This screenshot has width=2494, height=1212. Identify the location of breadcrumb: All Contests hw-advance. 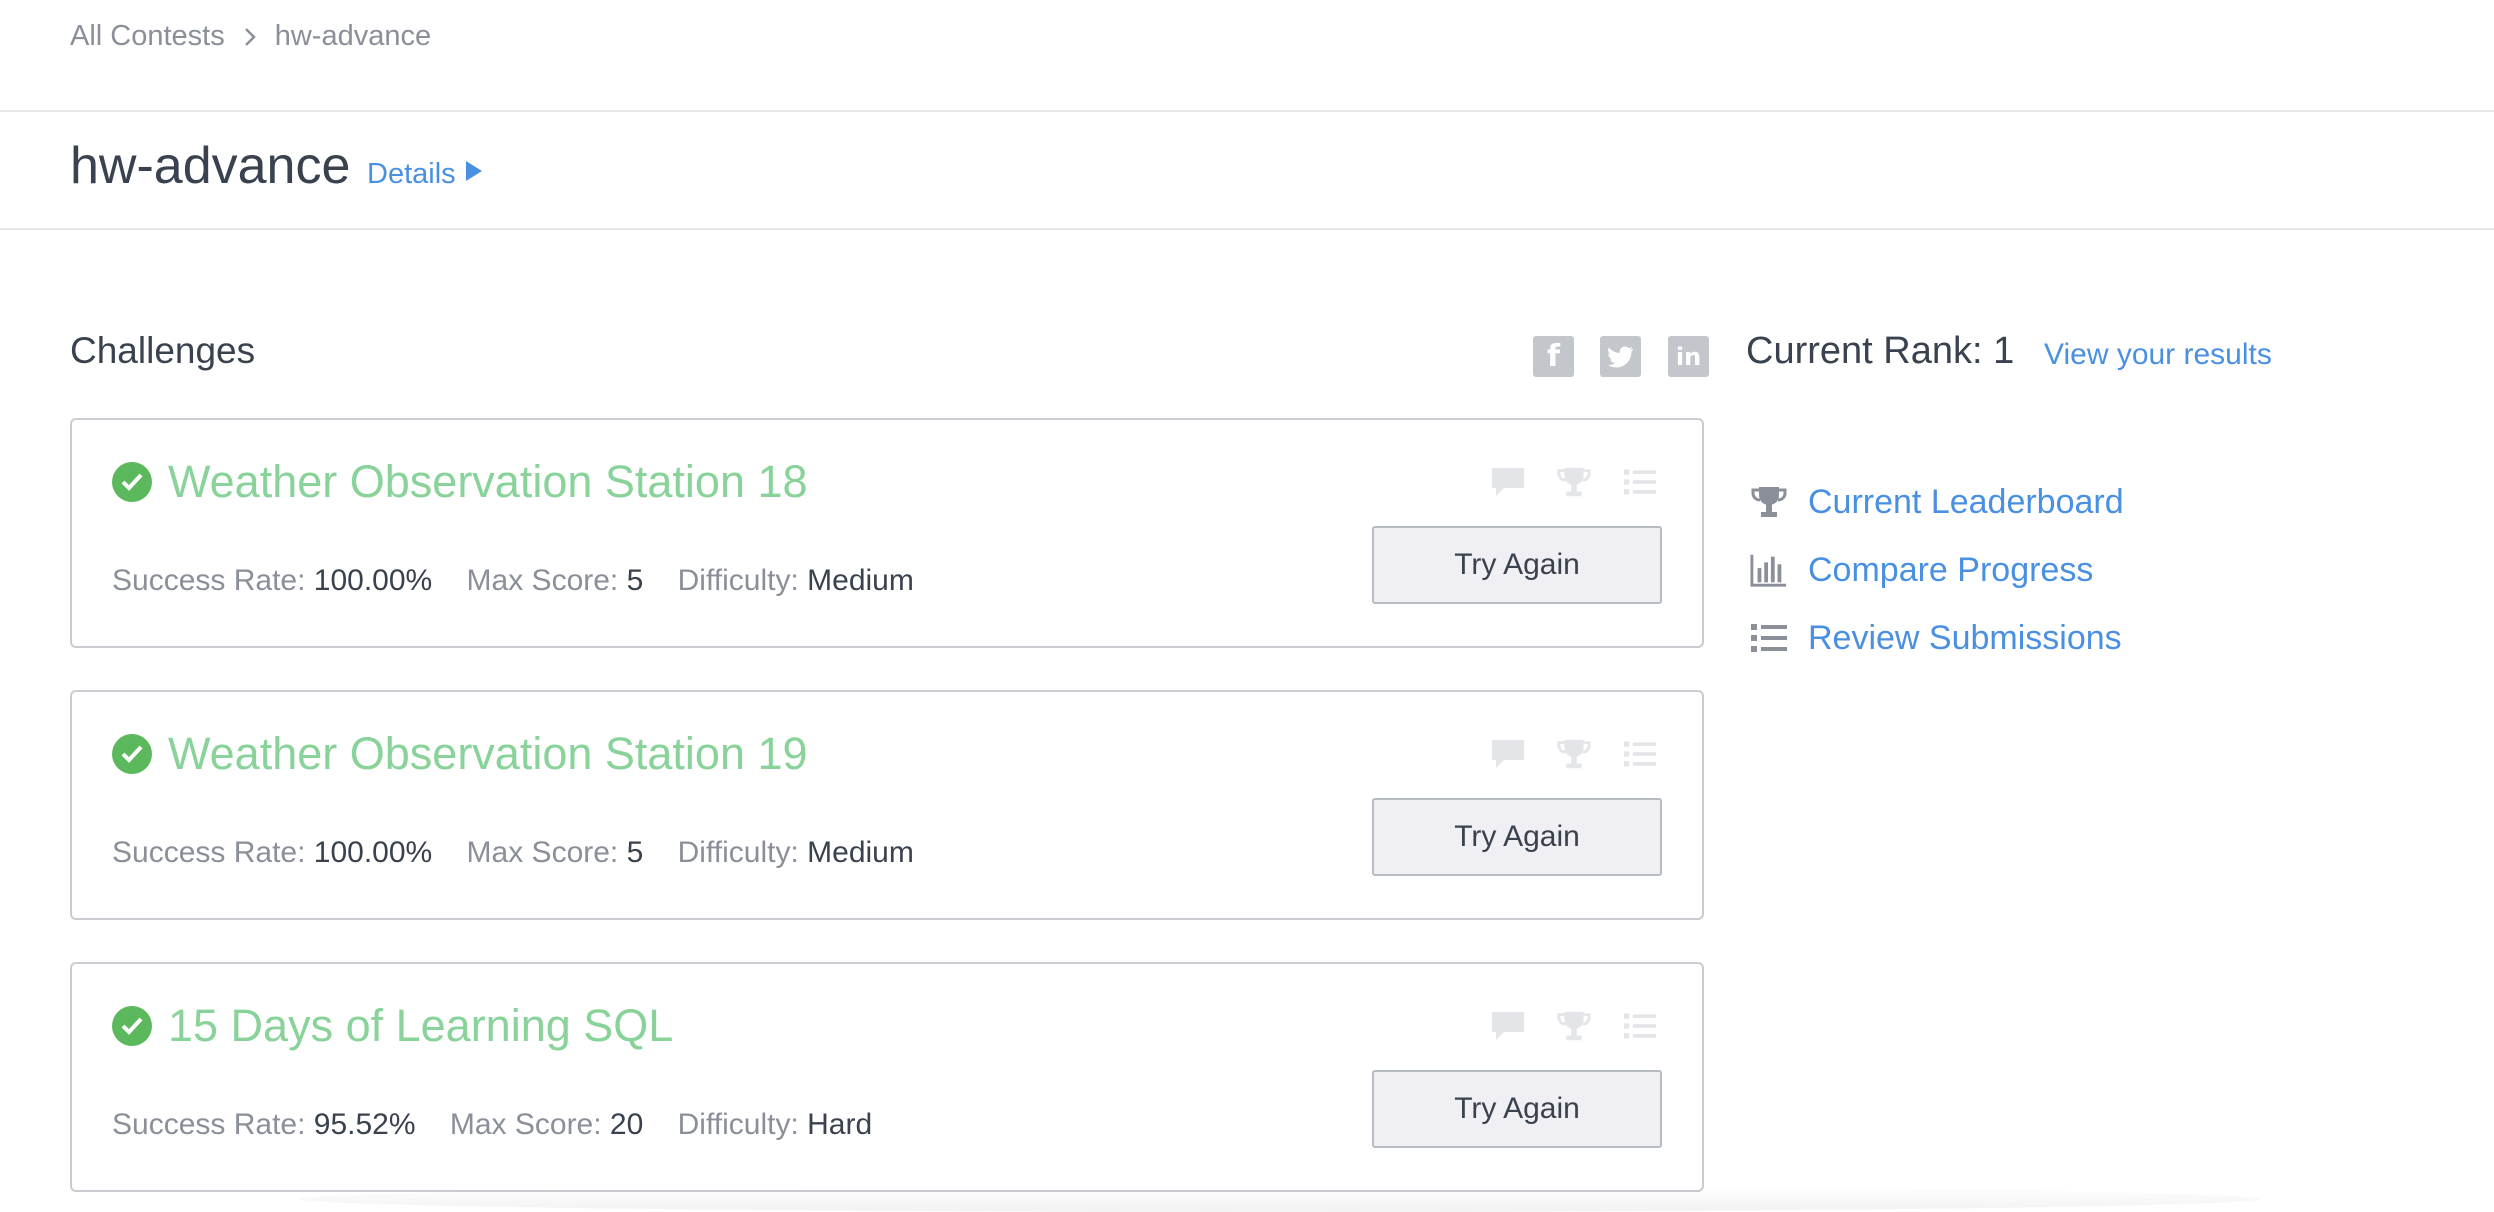
(250, 36).